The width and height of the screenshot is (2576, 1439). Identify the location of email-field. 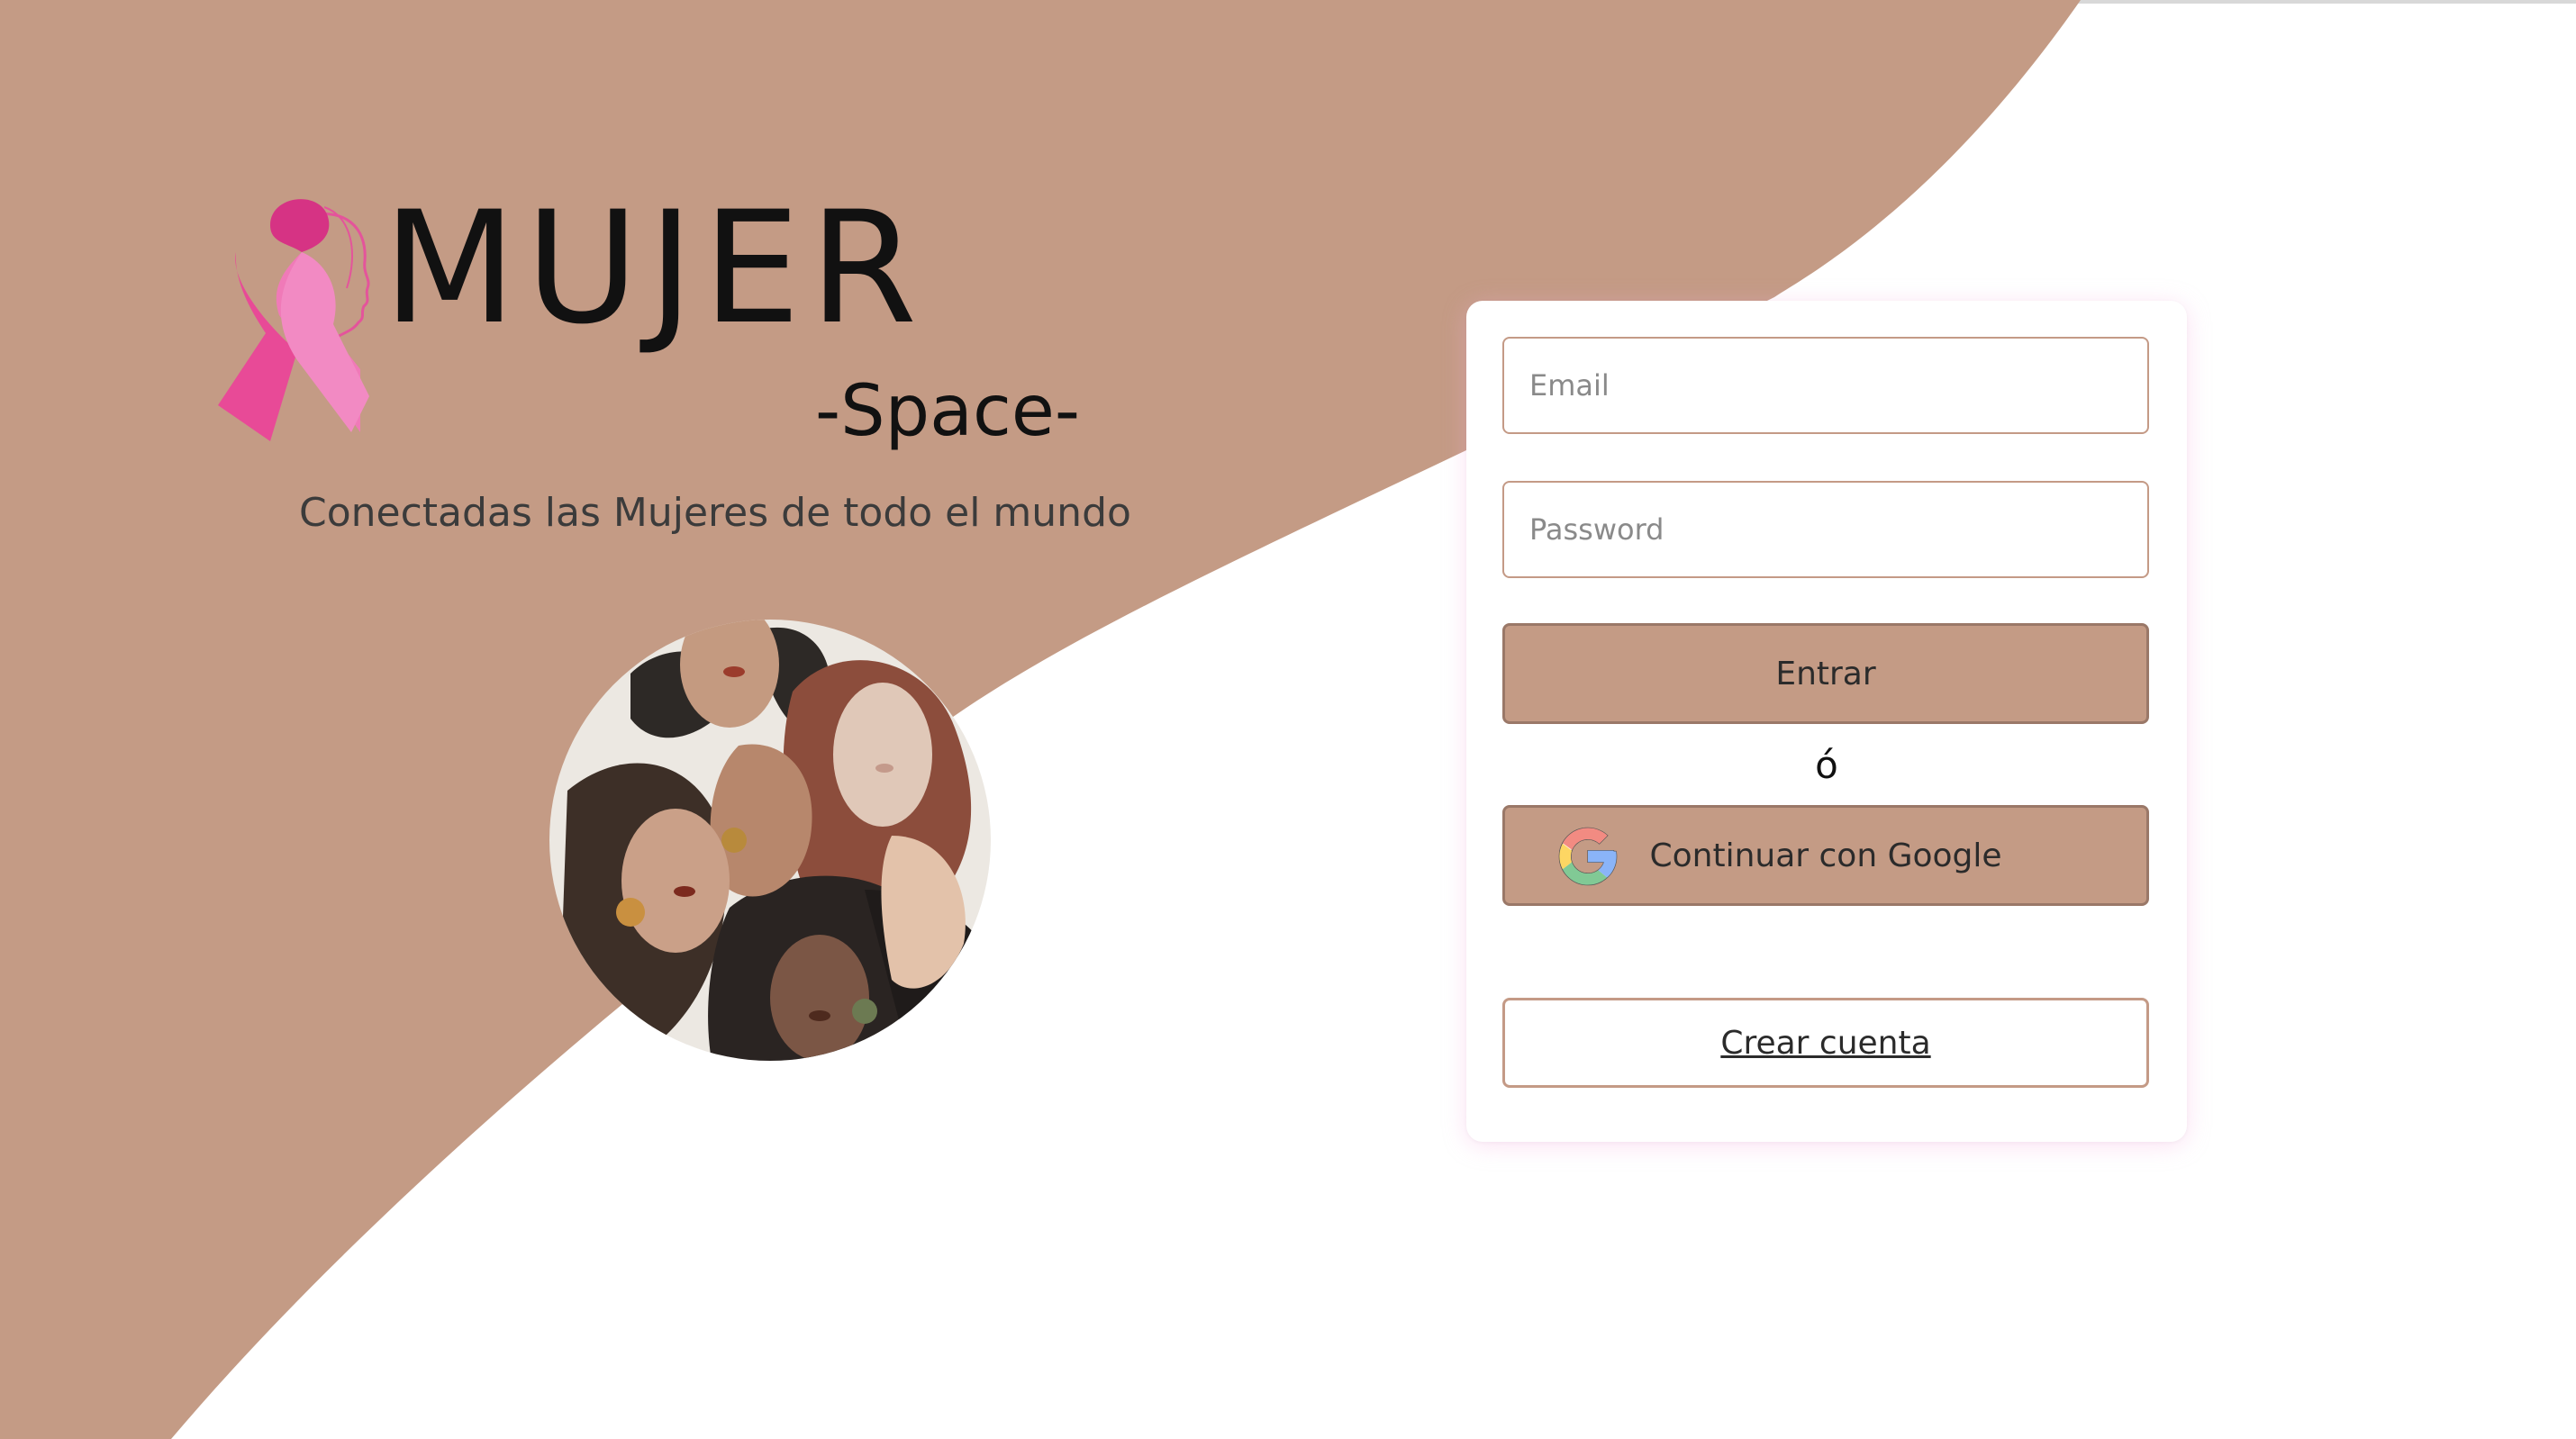
(1825, 385).